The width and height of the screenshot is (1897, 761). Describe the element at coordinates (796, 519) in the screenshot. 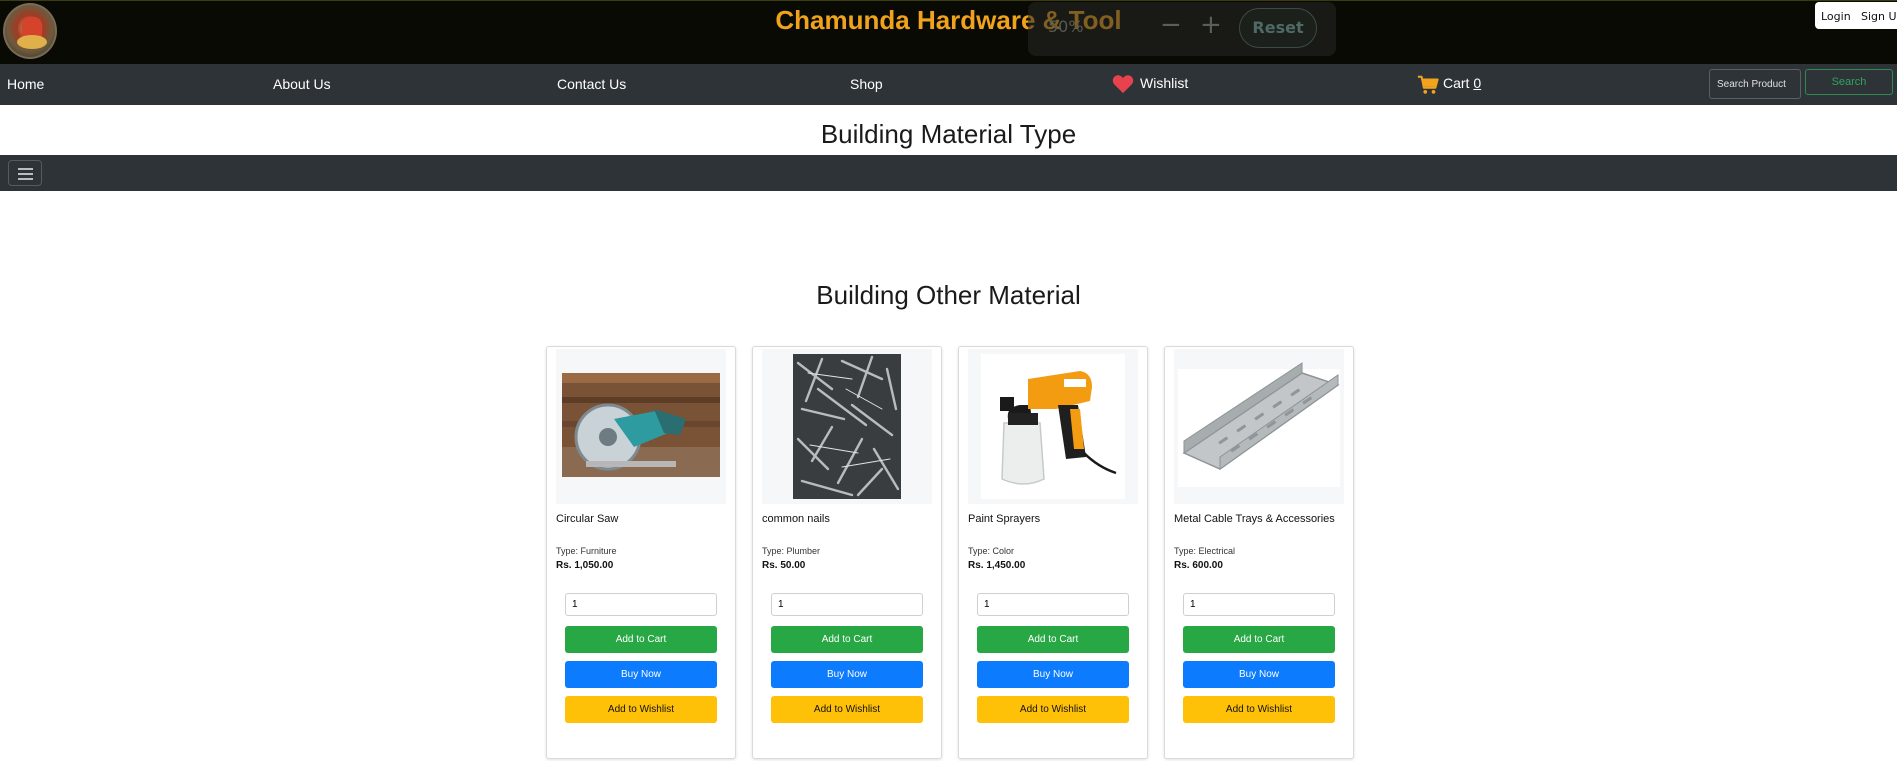

I see `product-name: common nails` at that location.